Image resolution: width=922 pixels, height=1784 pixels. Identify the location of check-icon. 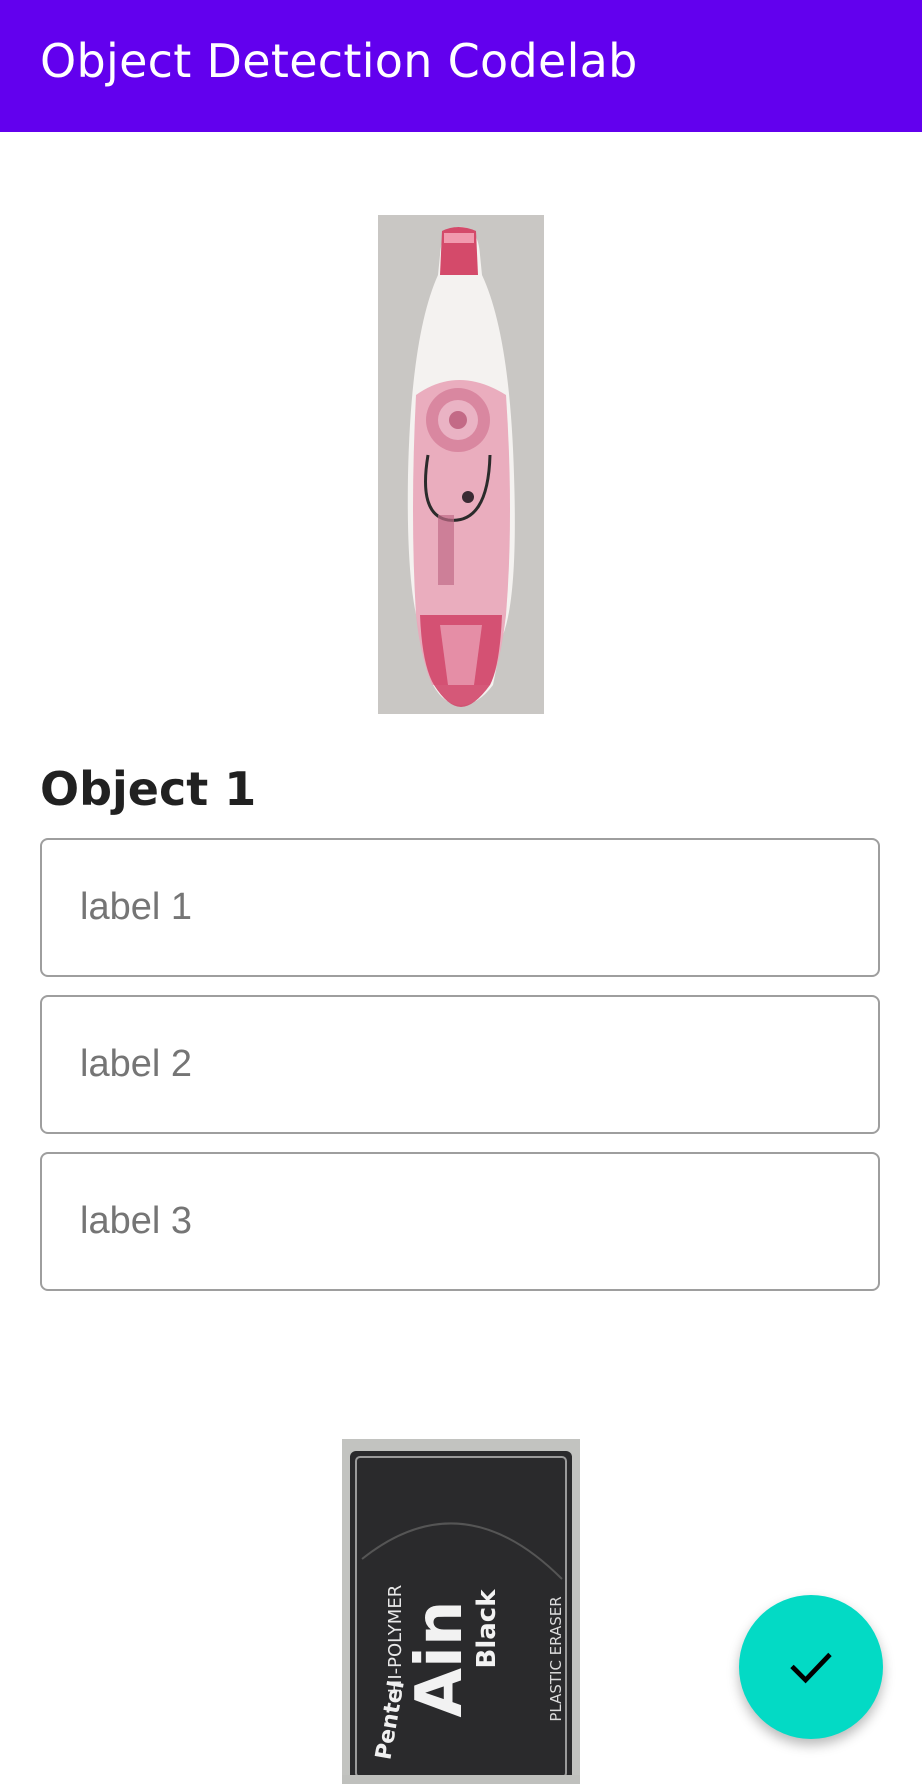
(811, 1668).